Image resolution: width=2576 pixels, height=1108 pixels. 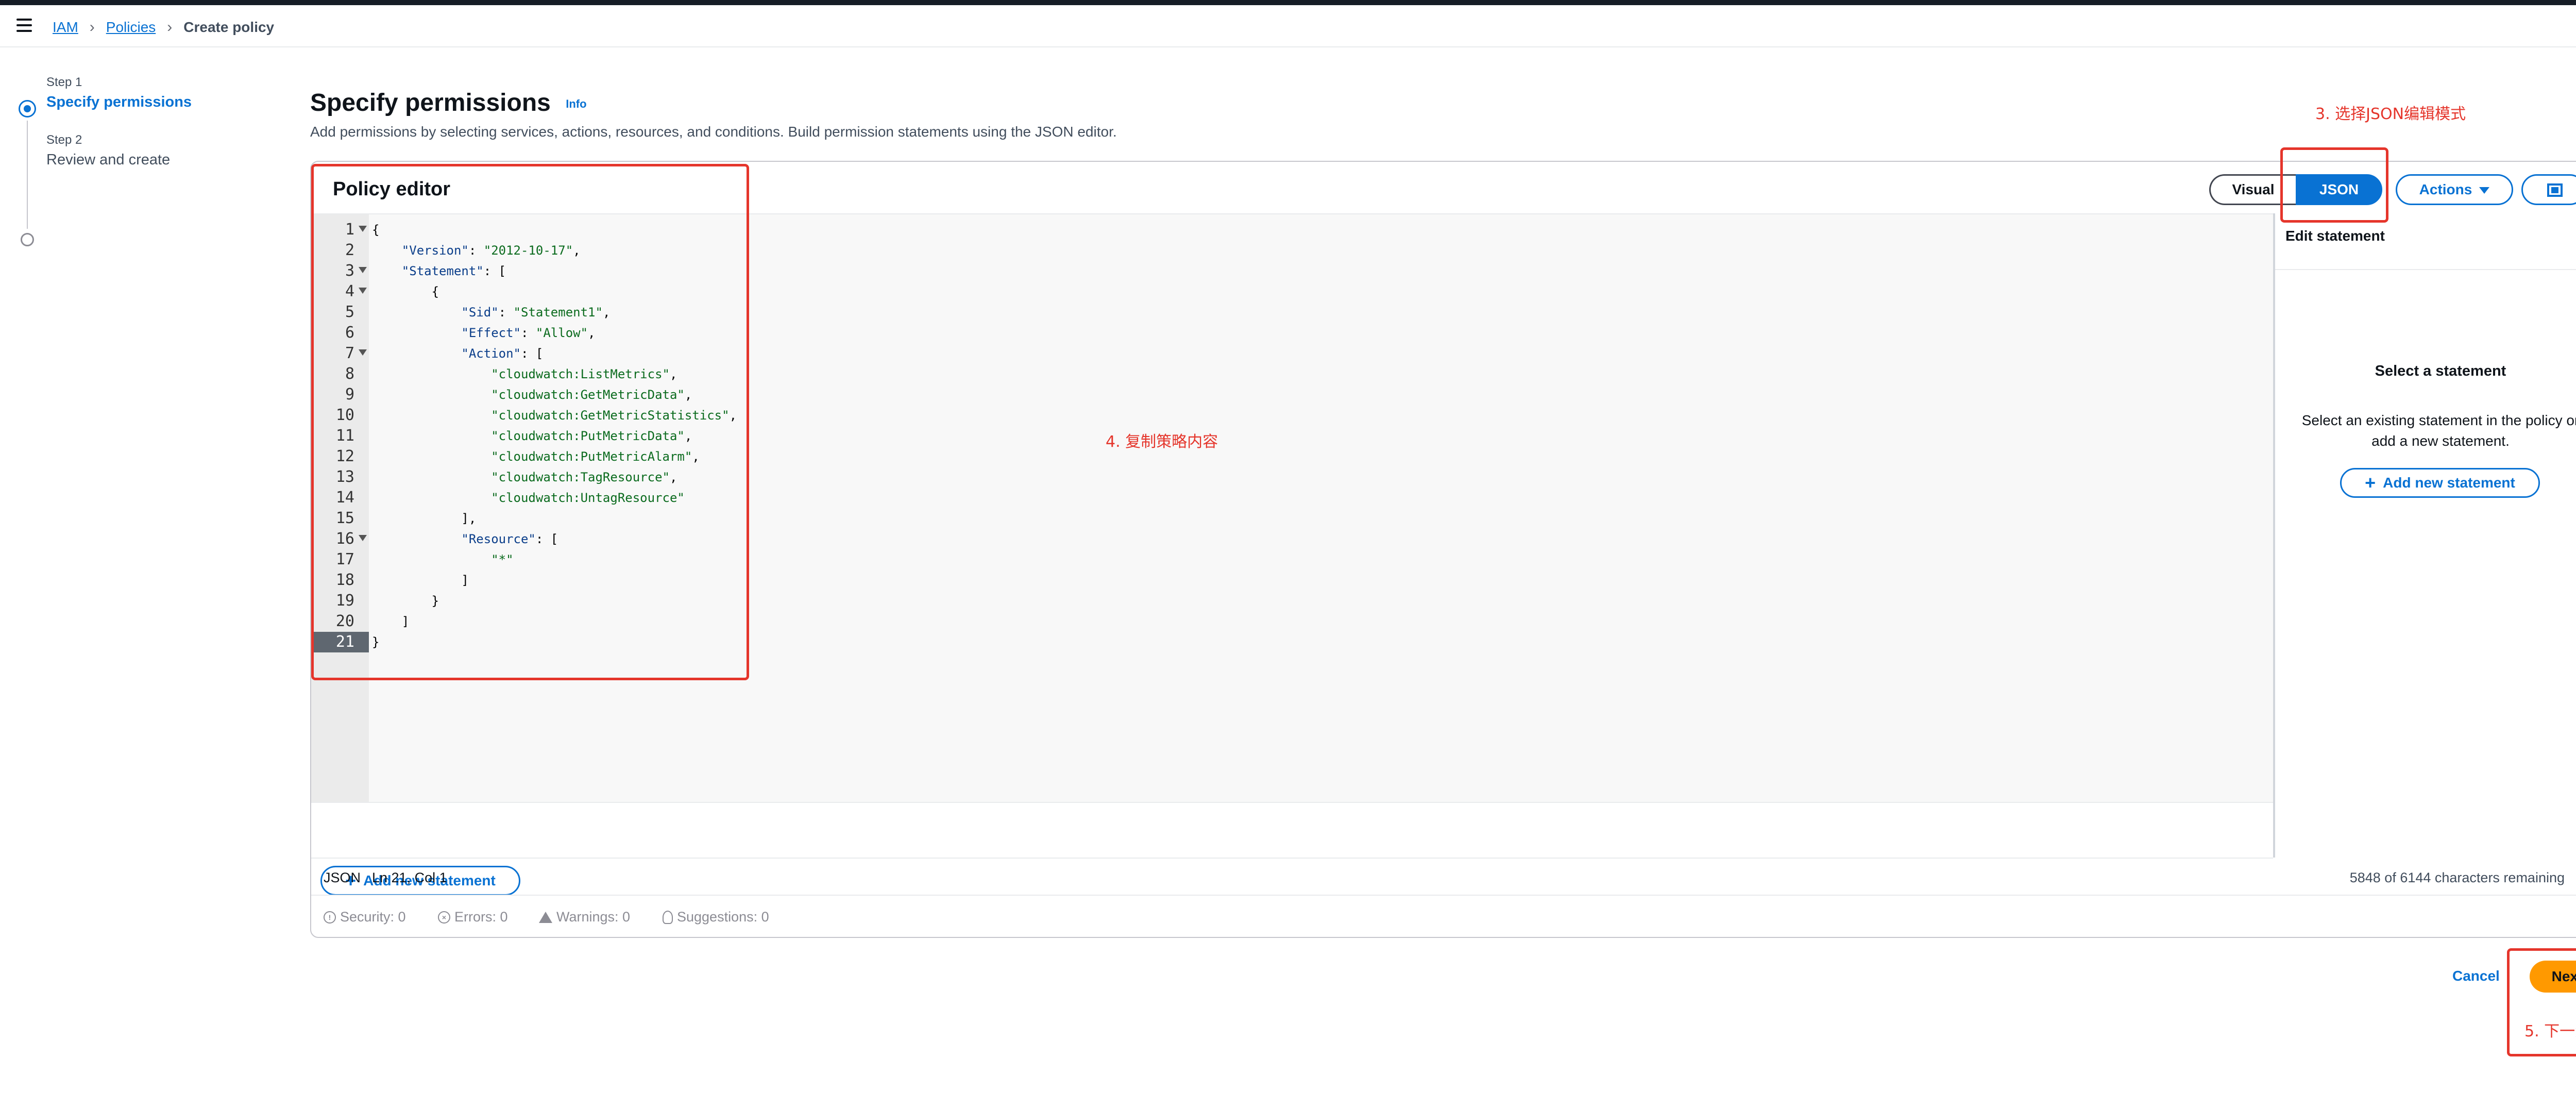 What do you see at coordinates (668, 917) in the screenshot?
I see `lightbulb-icon` at bounding box center [668, 917].